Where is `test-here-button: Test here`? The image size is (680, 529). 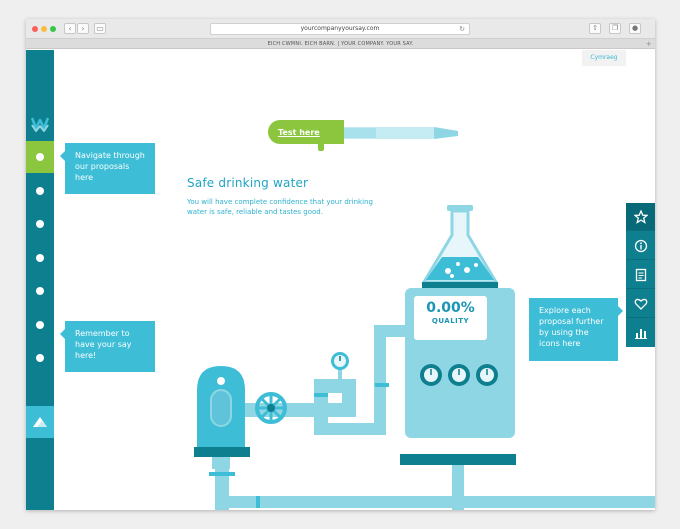
test-here-button: Test here is located at coordinates (306, 132).